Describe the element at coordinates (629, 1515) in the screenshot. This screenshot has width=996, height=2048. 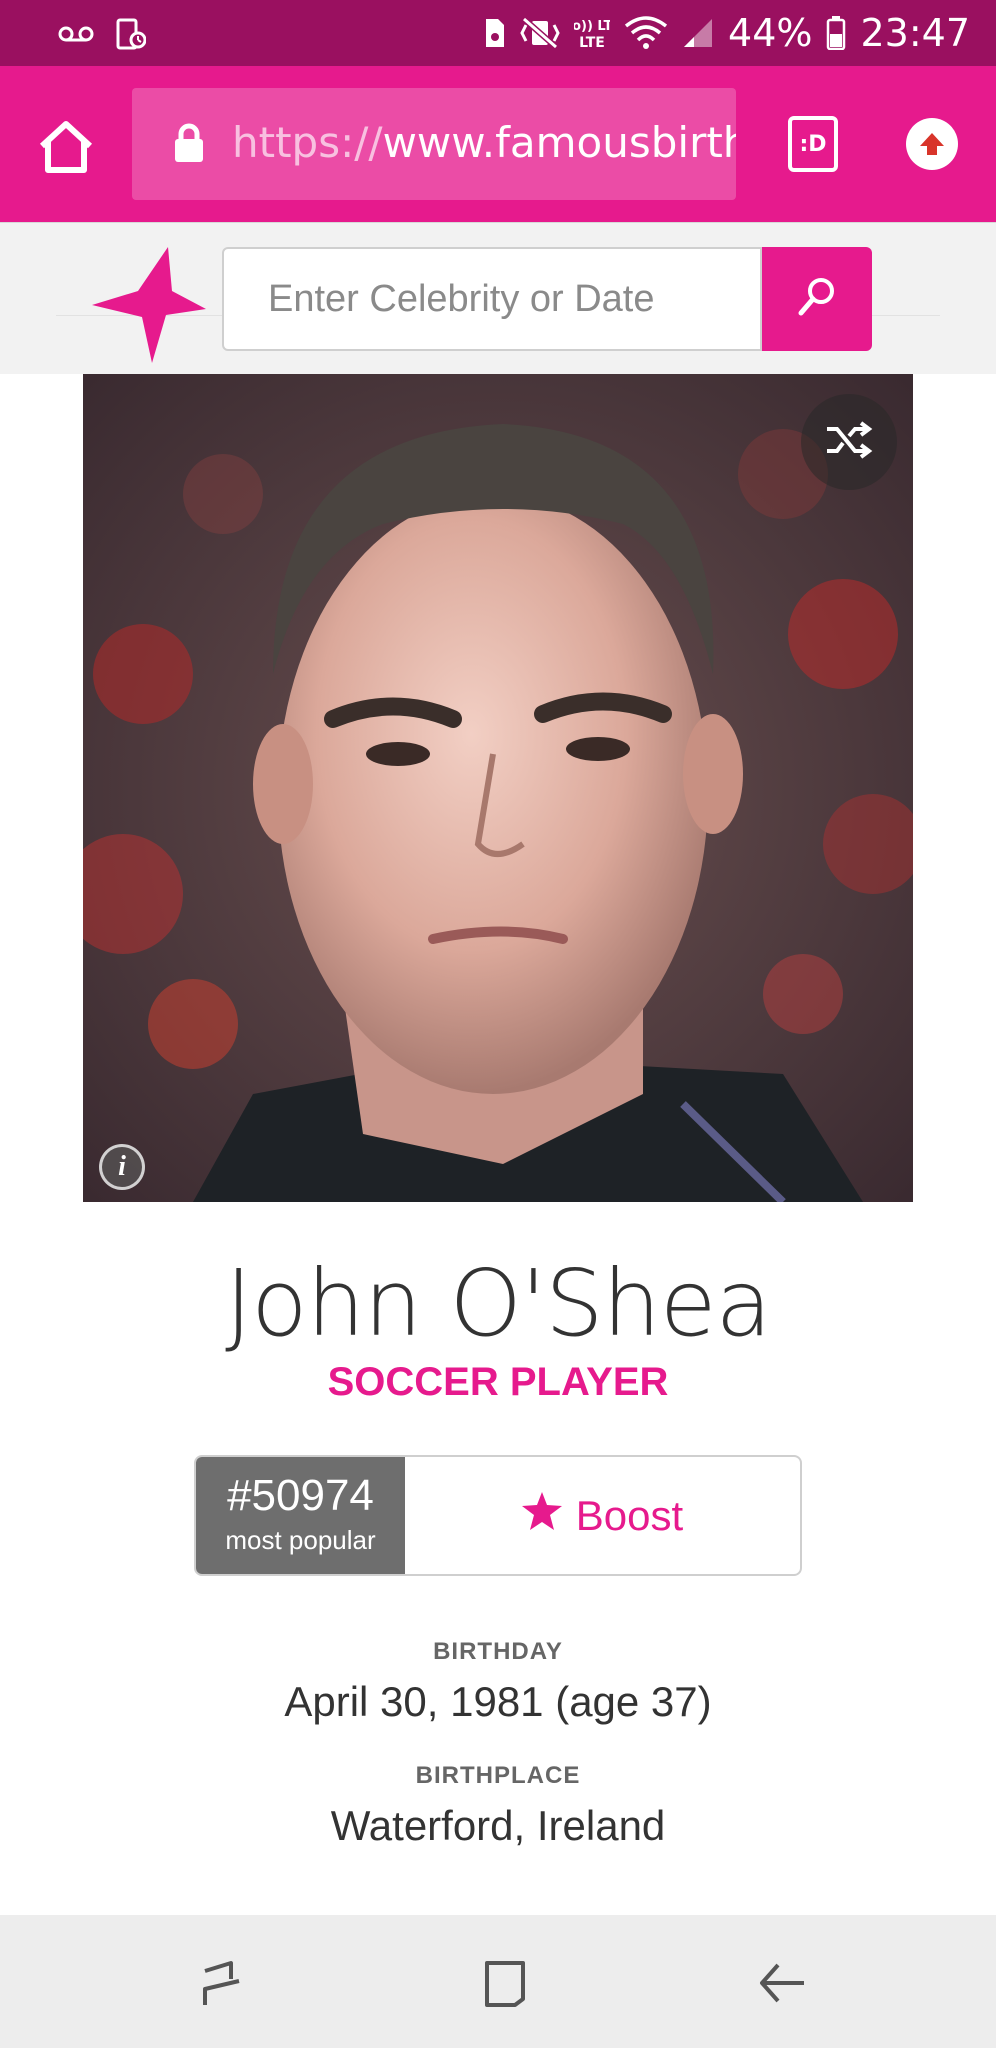
I see `boost-label: Boost` at that location.